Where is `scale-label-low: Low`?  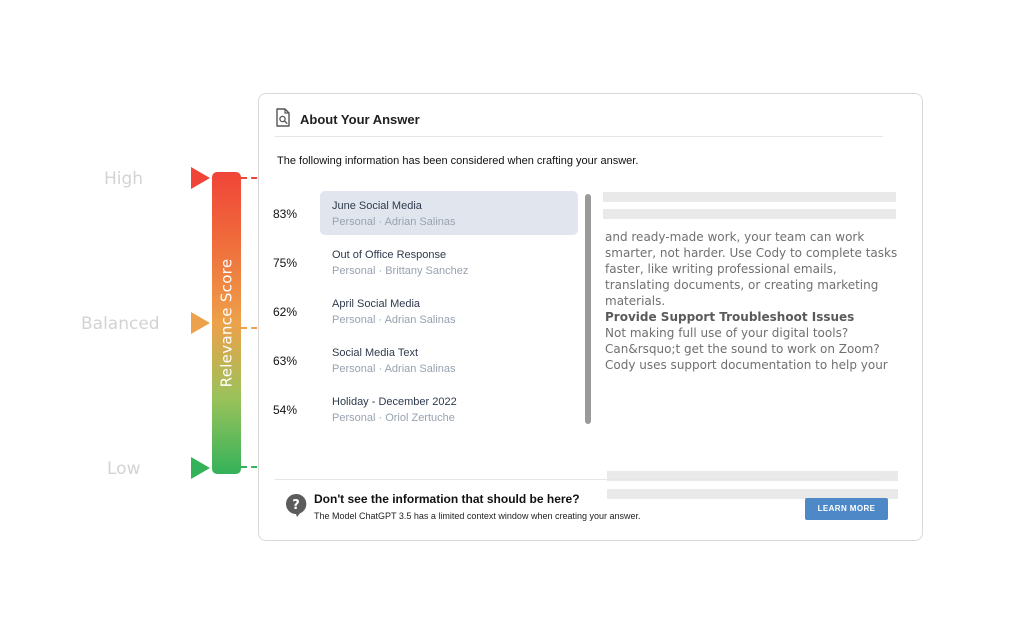
scale-label-low: Low is located at coordinates (124, 469).